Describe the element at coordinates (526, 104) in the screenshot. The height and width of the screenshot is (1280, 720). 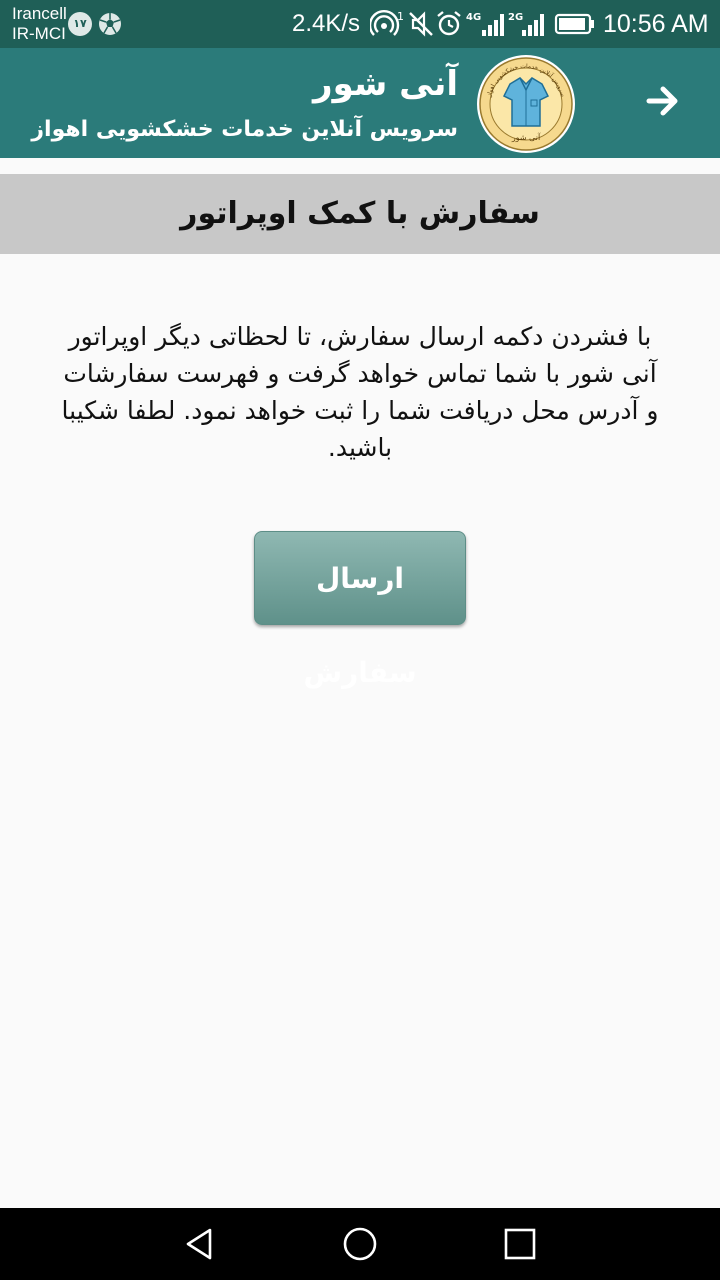
I see `shirt-logo-icon: آنی شور سرویس آنلاین خدمات خشکشویی اهواز` at that location.